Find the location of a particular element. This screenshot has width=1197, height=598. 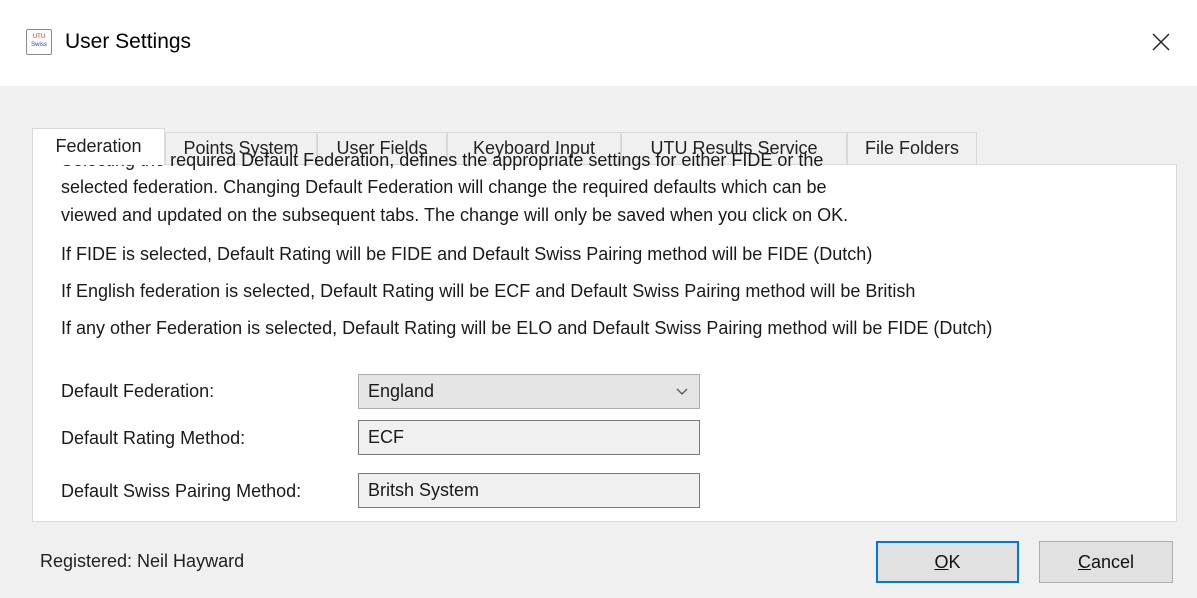

ok-button: OK is located at coordinates (947, 562).